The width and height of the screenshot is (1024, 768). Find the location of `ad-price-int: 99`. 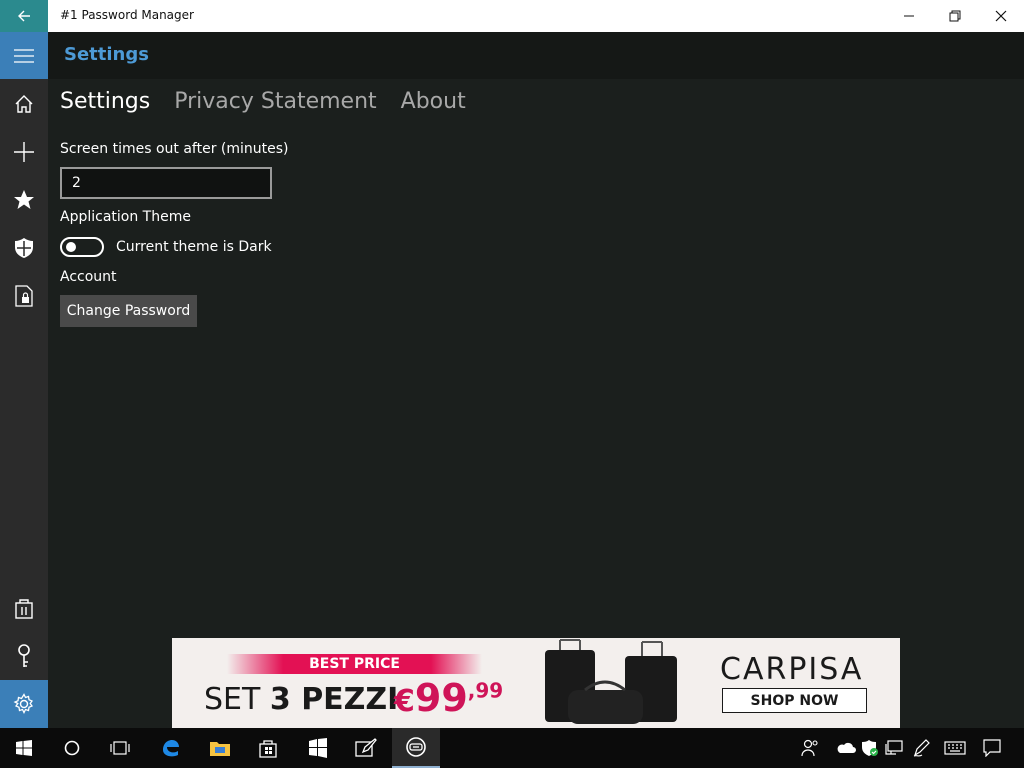

ad-price-int: 99 is located at coordinates (441, 698).